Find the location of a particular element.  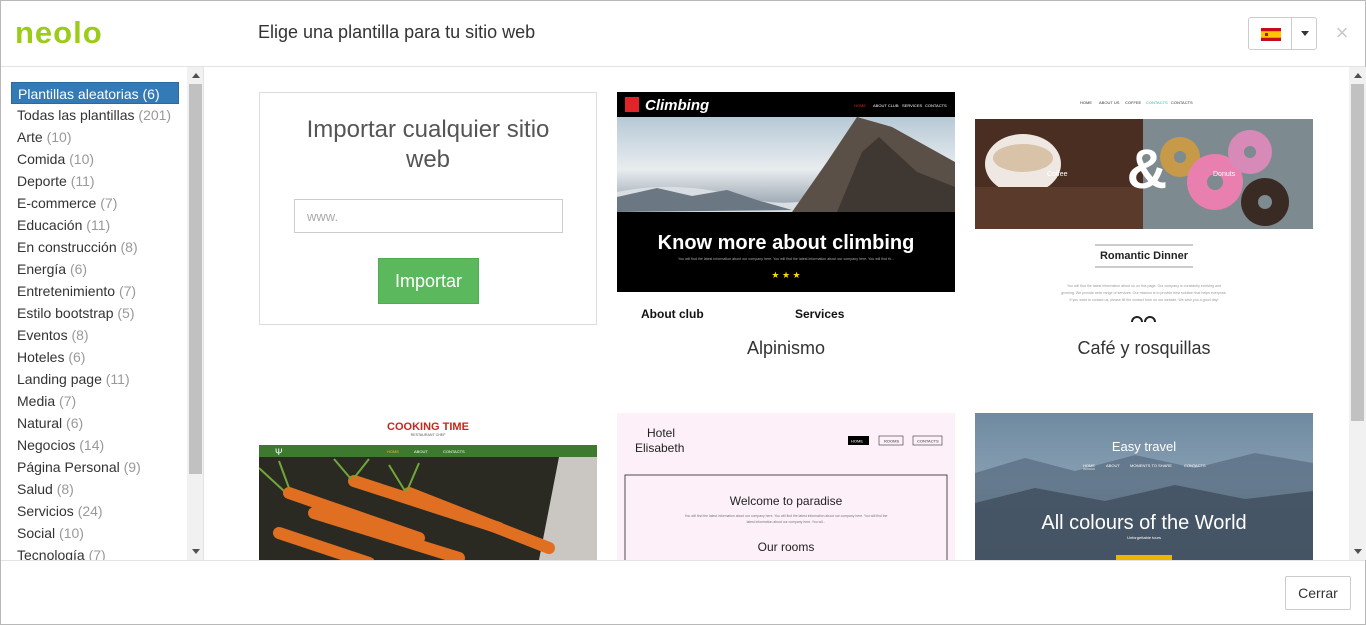

category-label: Arte is located at coordinates (30, 137).